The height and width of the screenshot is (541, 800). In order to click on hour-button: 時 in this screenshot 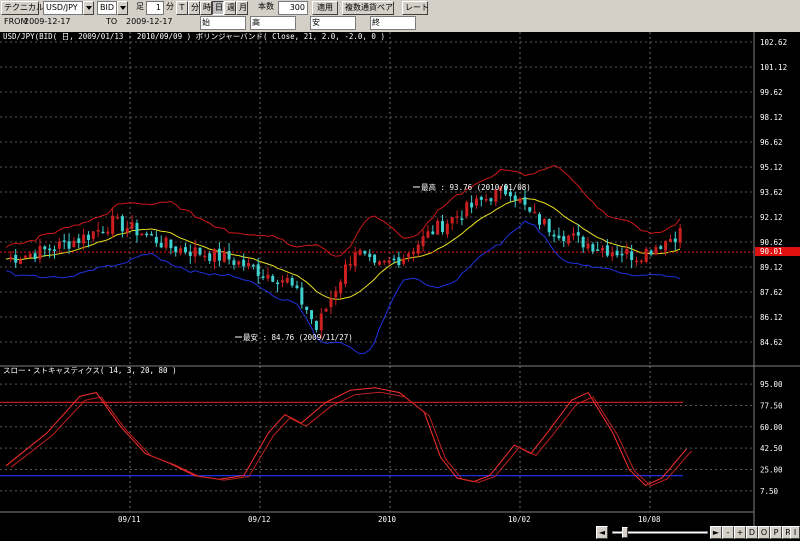, I will do `click(206, 8)`.